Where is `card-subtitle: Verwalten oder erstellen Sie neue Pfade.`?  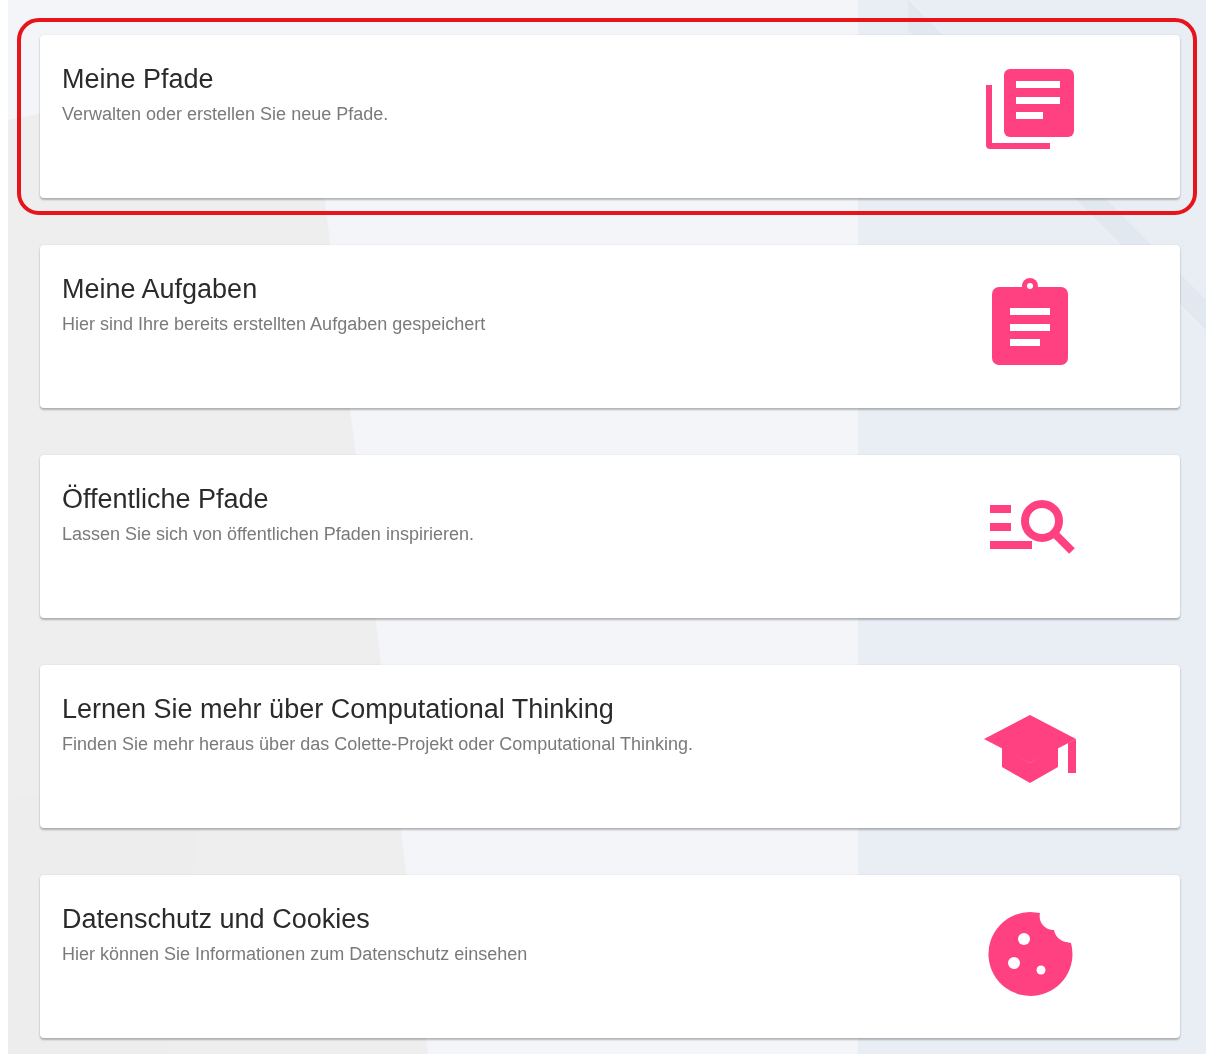 card-subtitle: Verwalten oder erstellen Sie neue Pfade. is located at coordinates (225, 115).